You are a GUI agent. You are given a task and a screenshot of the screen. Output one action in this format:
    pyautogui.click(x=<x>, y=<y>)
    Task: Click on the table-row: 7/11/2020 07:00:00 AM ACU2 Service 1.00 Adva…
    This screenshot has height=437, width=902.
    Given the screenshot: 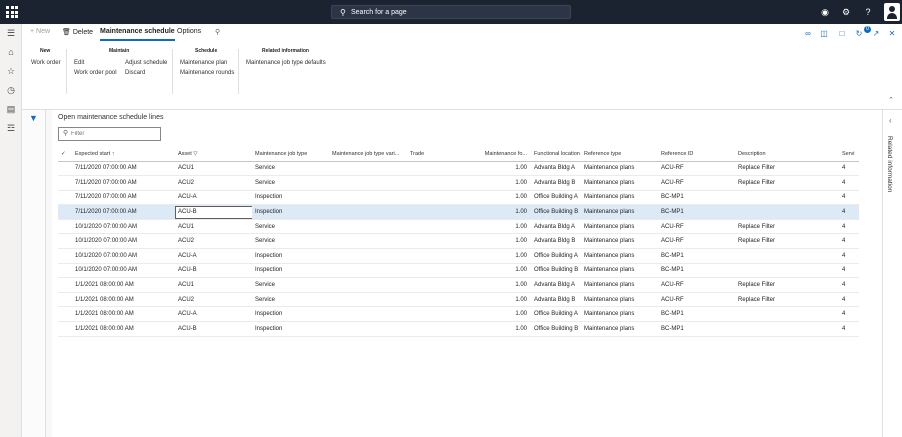 What is the action you would take?
    pyautogui.click(x=458, y=183)
    